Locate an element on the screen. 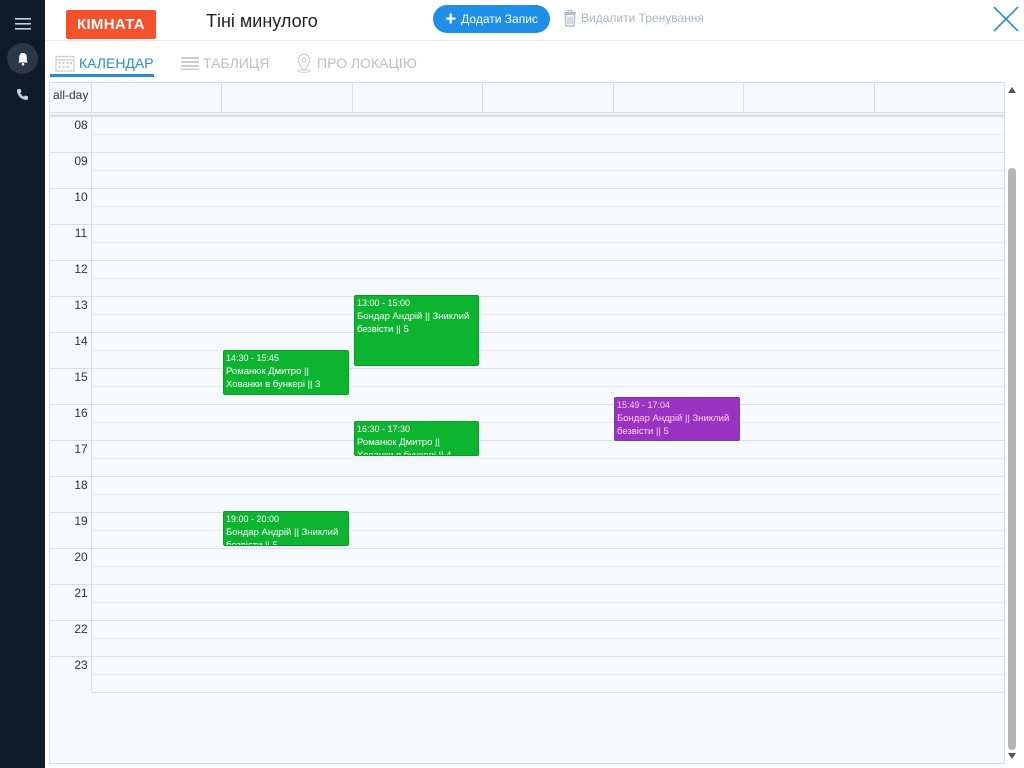 The width and height of the screenshot is (1024, 768). hour-label: 13 is located at coordinates (81, 305).